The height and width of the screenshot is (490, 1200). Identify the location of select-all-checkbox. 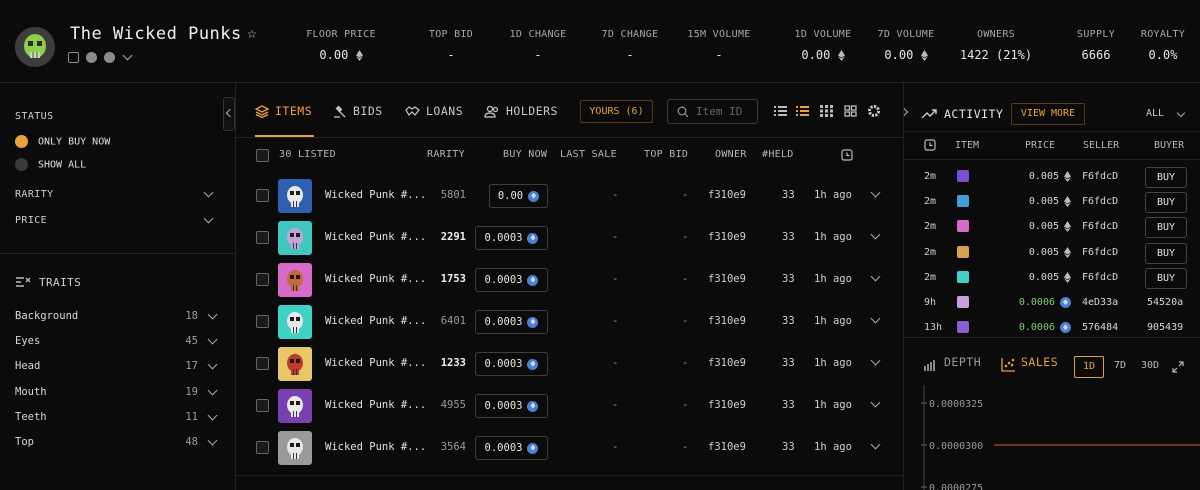
(262, 155).